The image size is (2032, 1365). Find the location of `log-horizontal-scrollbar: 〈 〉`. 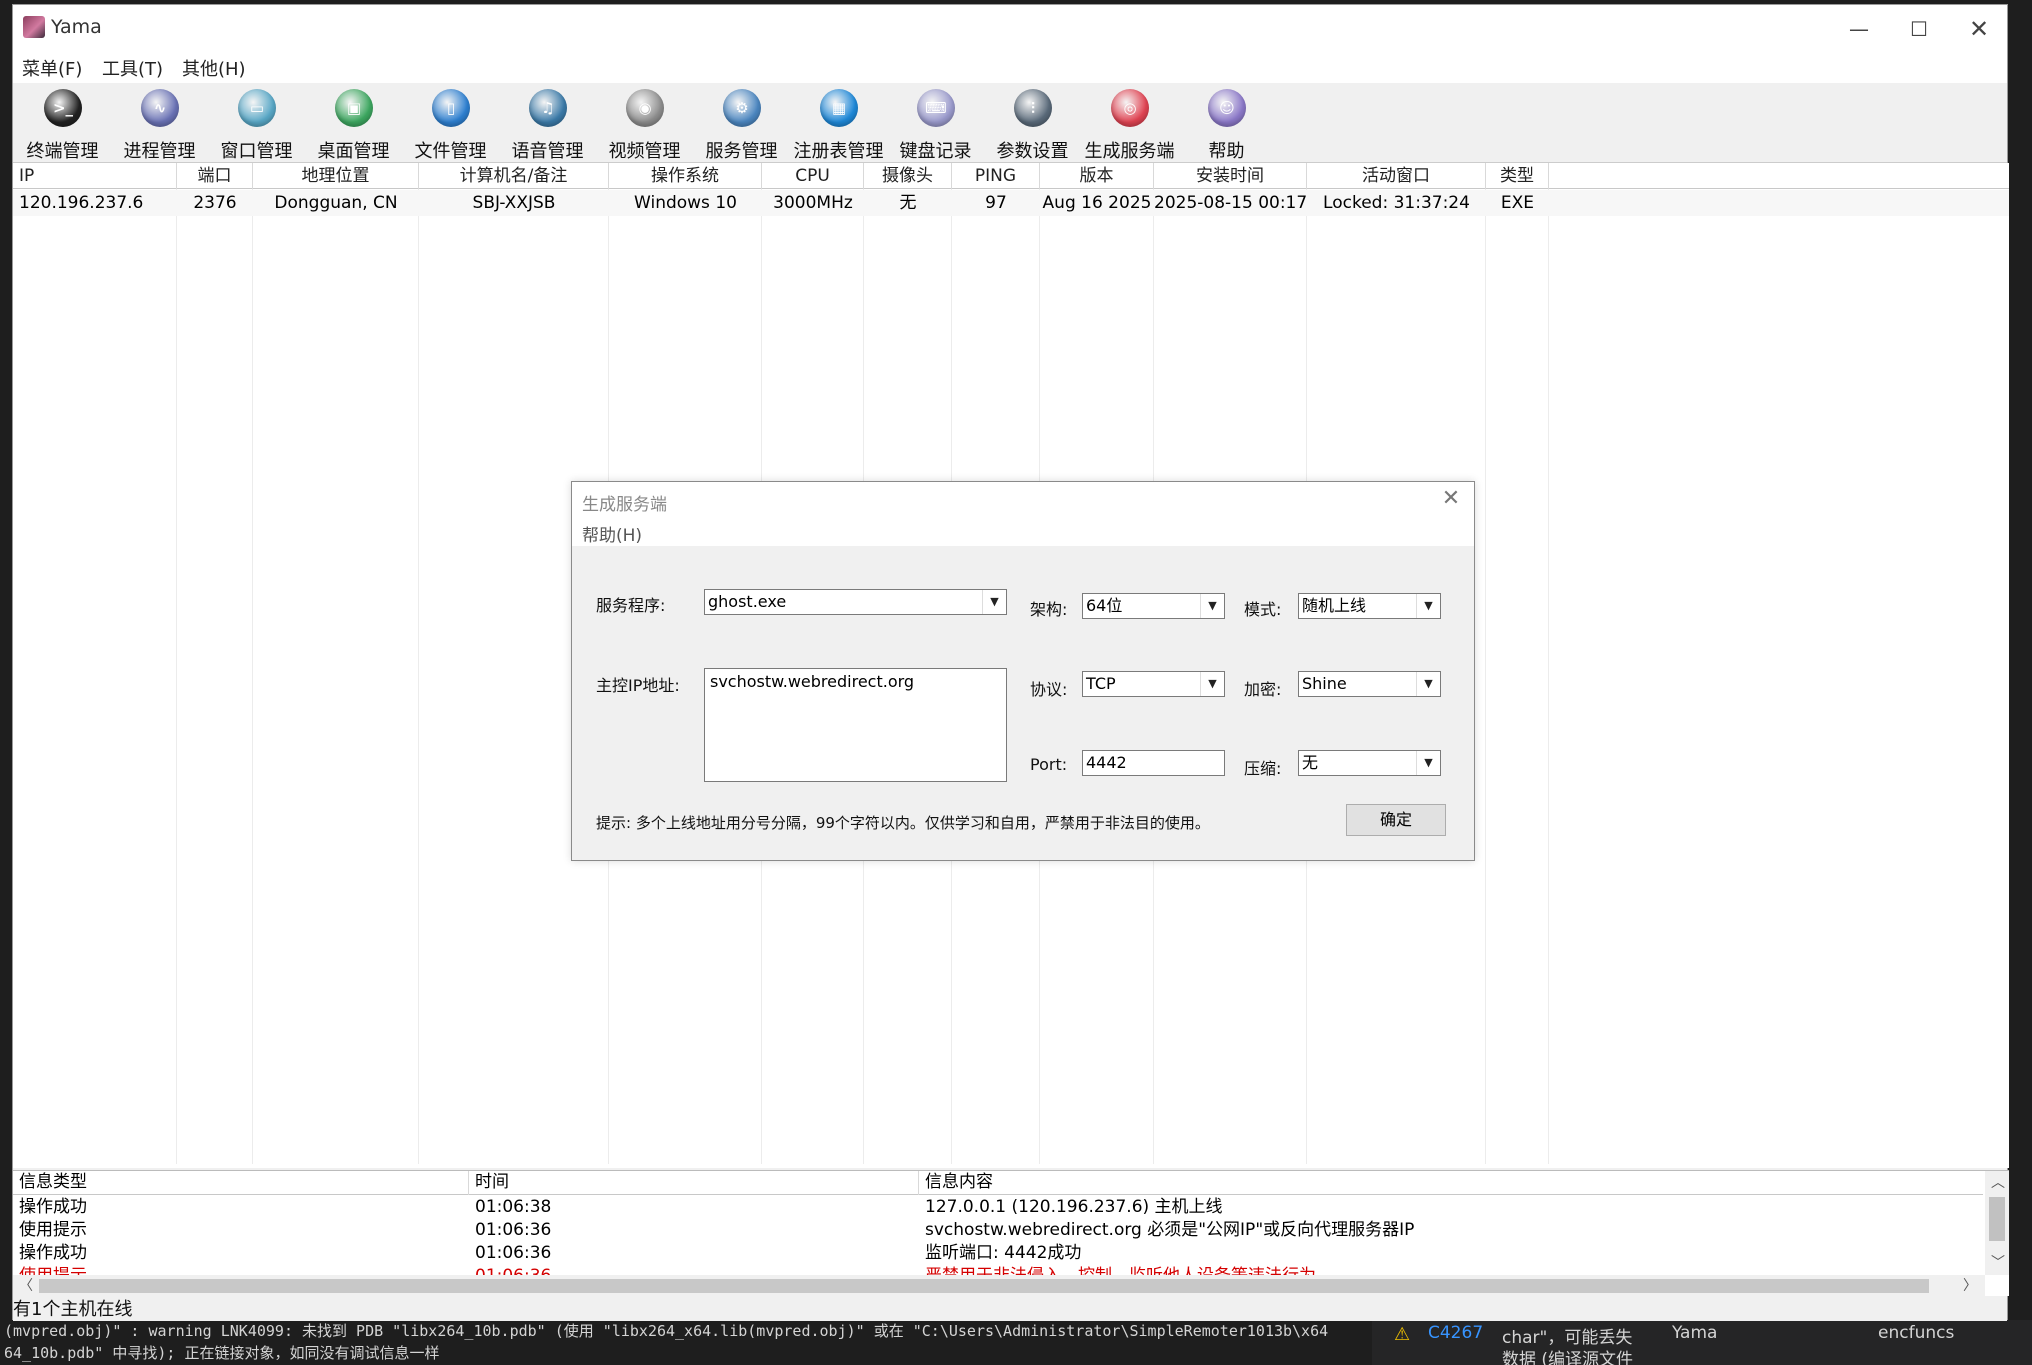

log-horizontal-scrollbar: 〈 〉 is located at coordinates (999, 1286).